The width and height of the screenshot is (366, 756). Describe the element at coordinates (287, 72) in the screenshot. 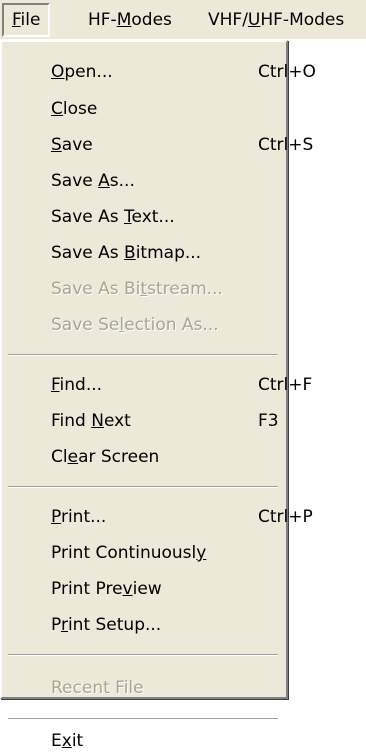

I see `shortcut-label: Ctrl+O` at that location.